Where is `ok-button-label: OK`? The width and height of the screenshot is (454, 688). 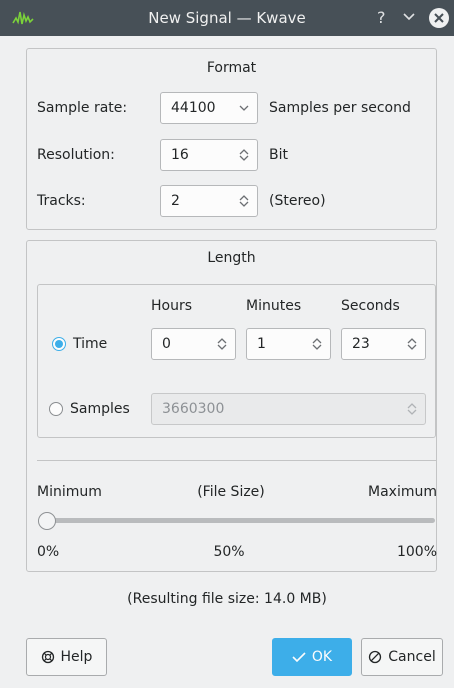
ok-button-label: OK is located at coordinates (322, 657).